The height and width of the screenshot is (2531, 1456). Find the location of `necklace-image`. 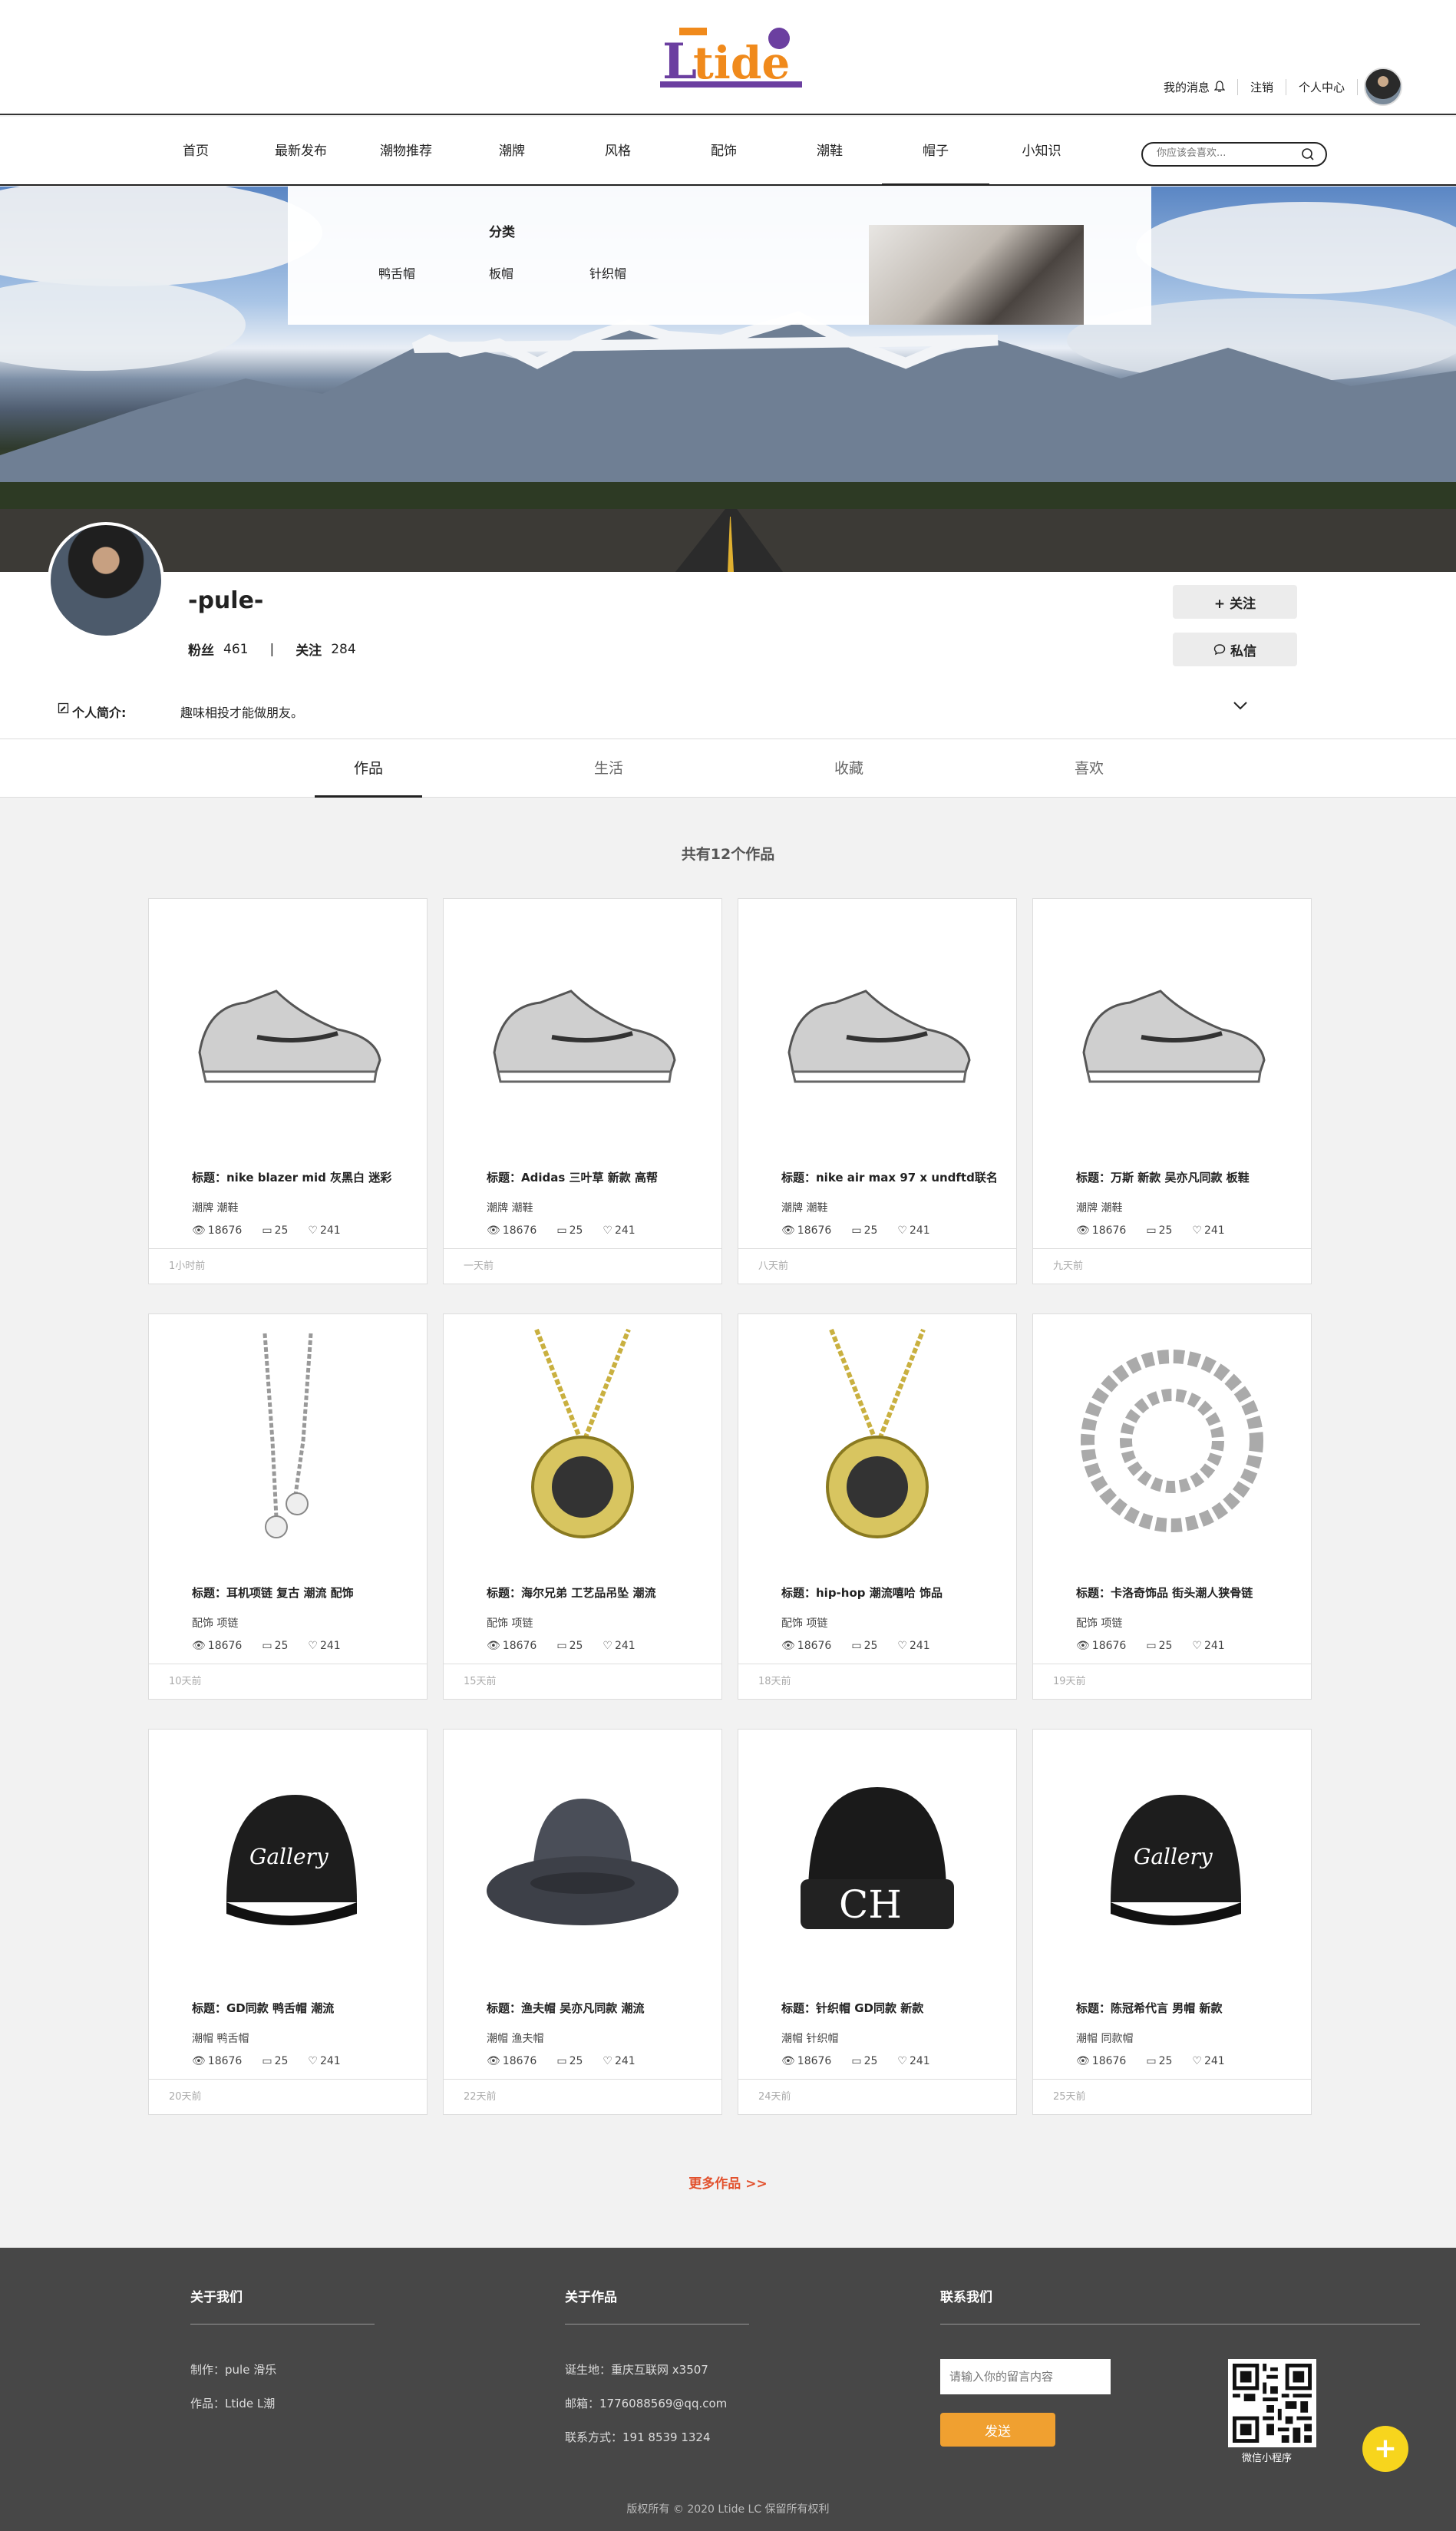

necklace-image is located at coordinates (288, 1441).